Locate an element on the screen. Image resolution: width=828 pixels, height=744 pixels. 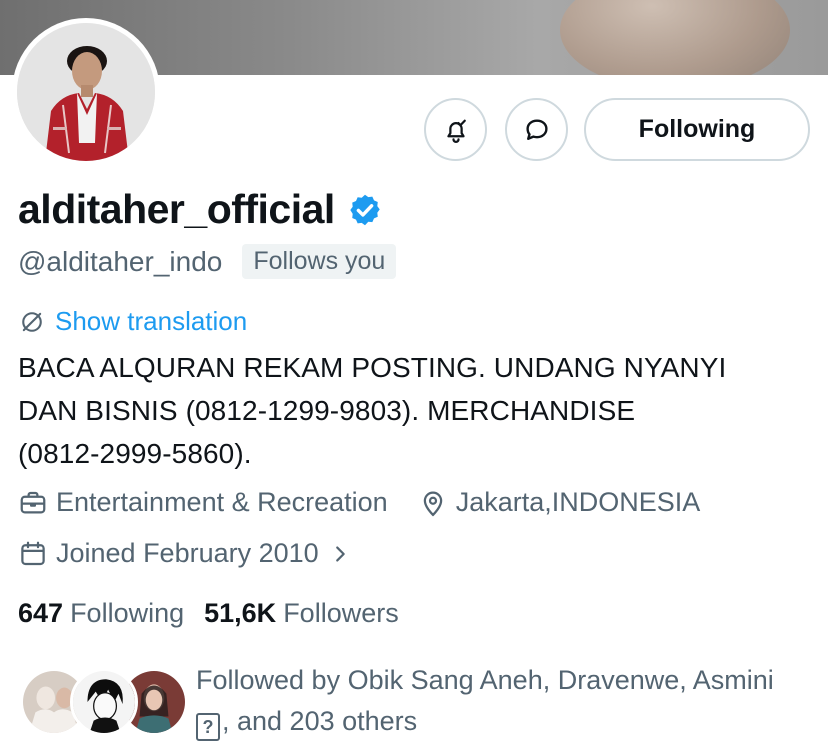
show-translation-label: Show translation is located at coordinates (151, 321).